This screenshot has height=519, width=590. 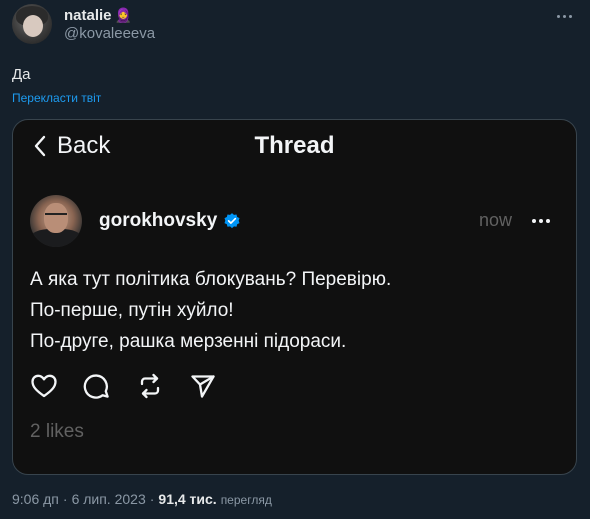 I want to click on heart-icon, so click(x=44, y=386).